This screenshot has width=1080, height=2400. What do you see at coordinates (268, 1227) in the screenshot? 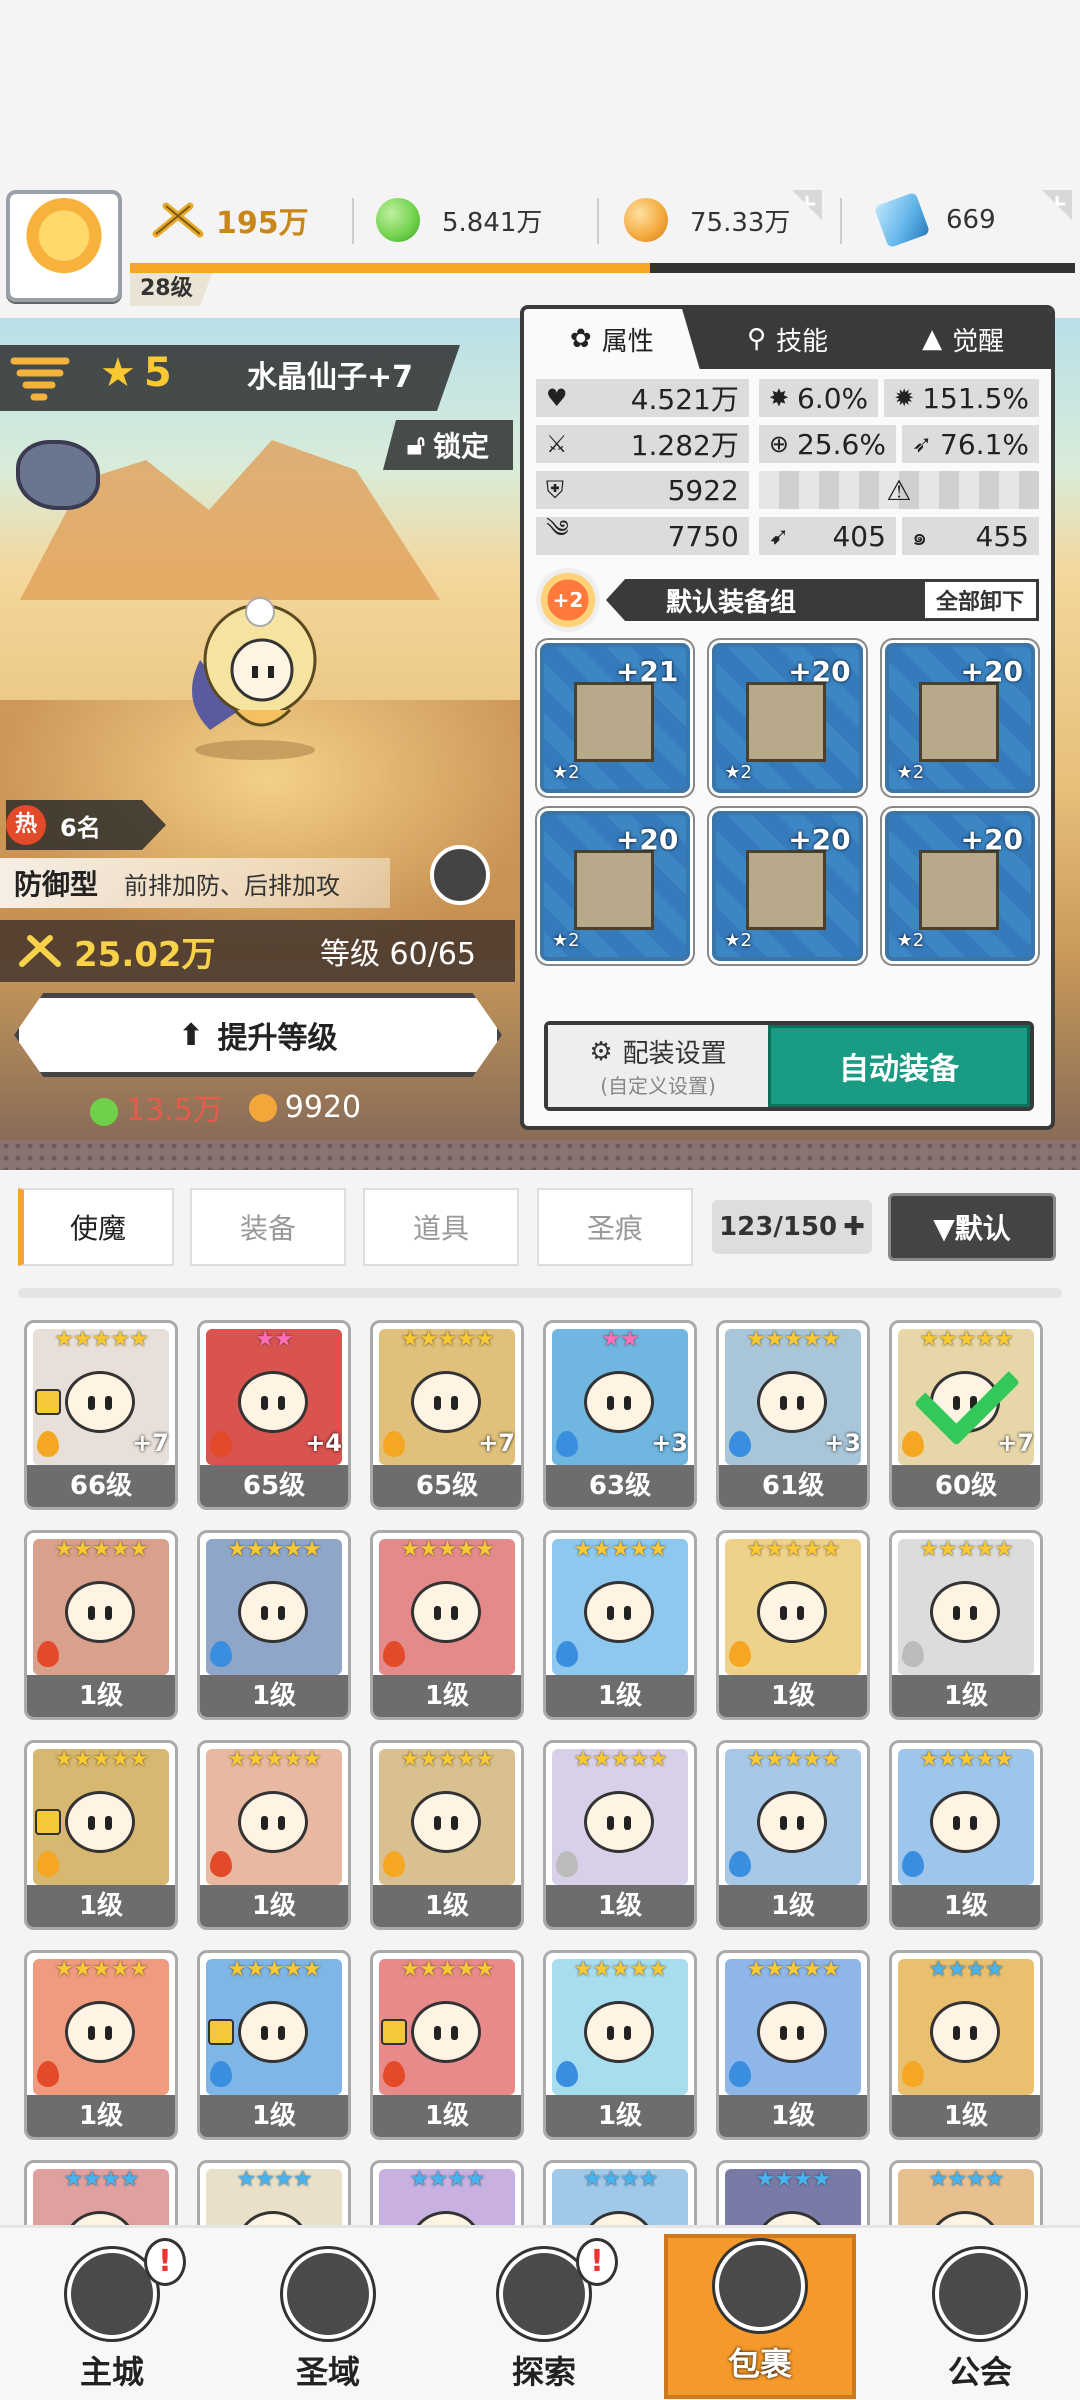
I see `inv-tab-equipment: 装备` at bounding box center [268, 1227].